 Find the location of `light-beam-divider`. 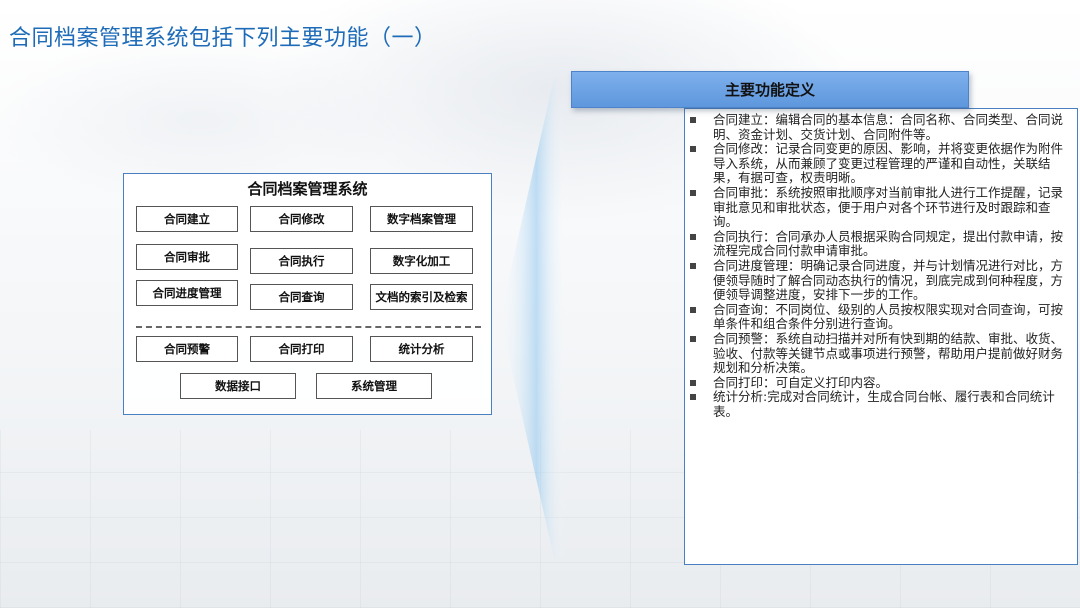

light-beam-divider is located at coordinates (533, 318).